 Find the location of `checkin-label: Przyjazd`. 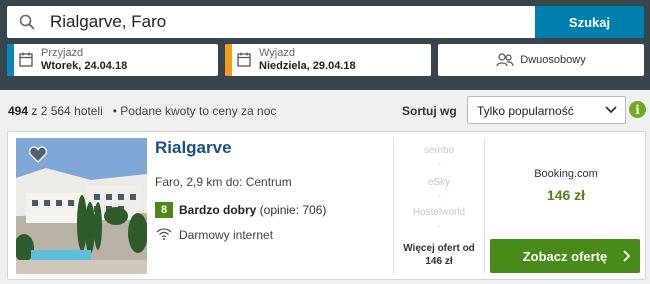

checkin-label: Przyjazd is located at coordinates (62, 53).